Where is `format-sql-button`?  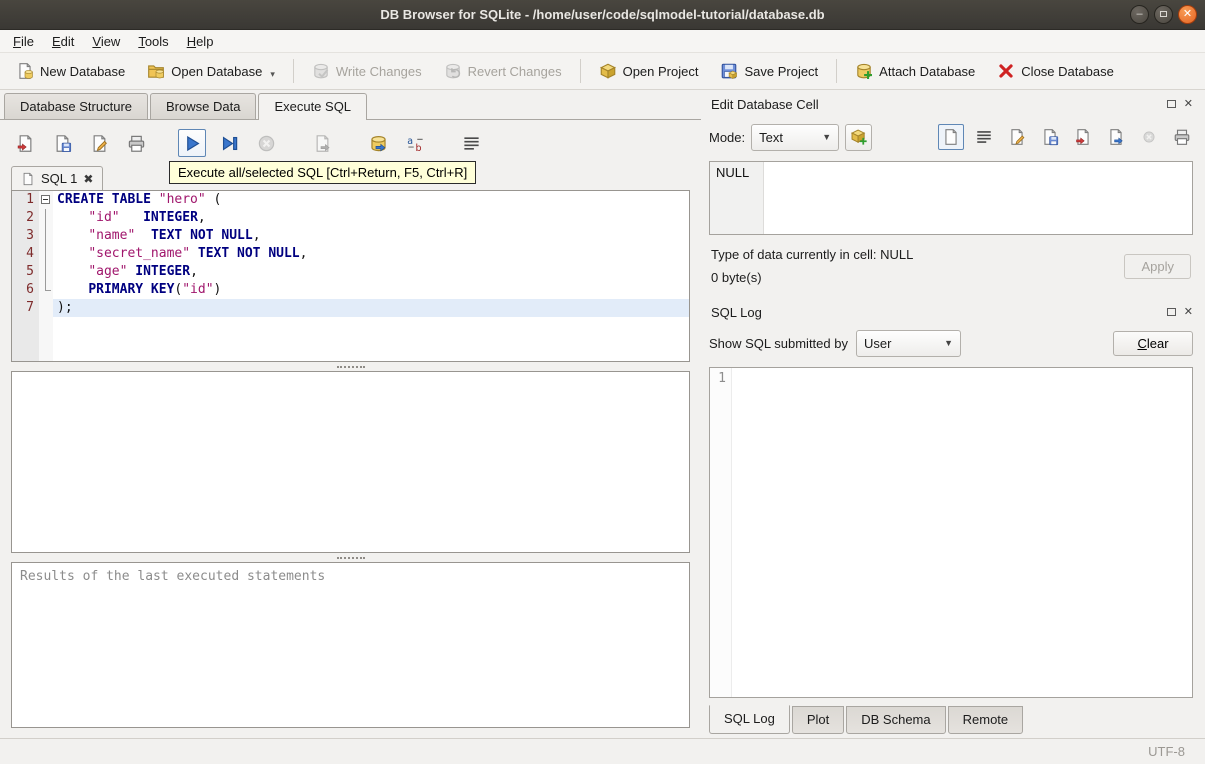
format-sql-button is located at coordinates (471, 143).